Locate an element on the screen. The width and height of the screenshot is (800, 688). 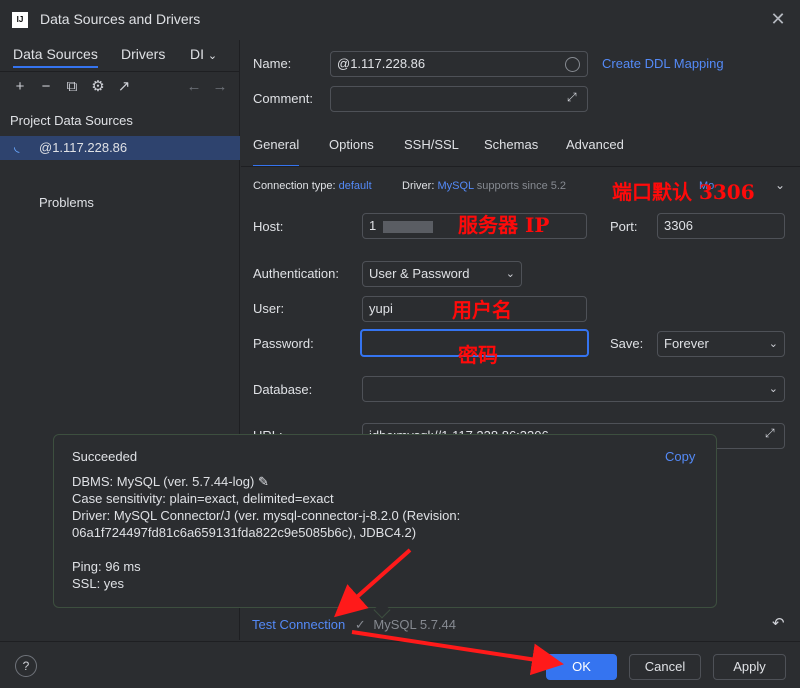
port-label: Port: is located at coordinates (624, 226).